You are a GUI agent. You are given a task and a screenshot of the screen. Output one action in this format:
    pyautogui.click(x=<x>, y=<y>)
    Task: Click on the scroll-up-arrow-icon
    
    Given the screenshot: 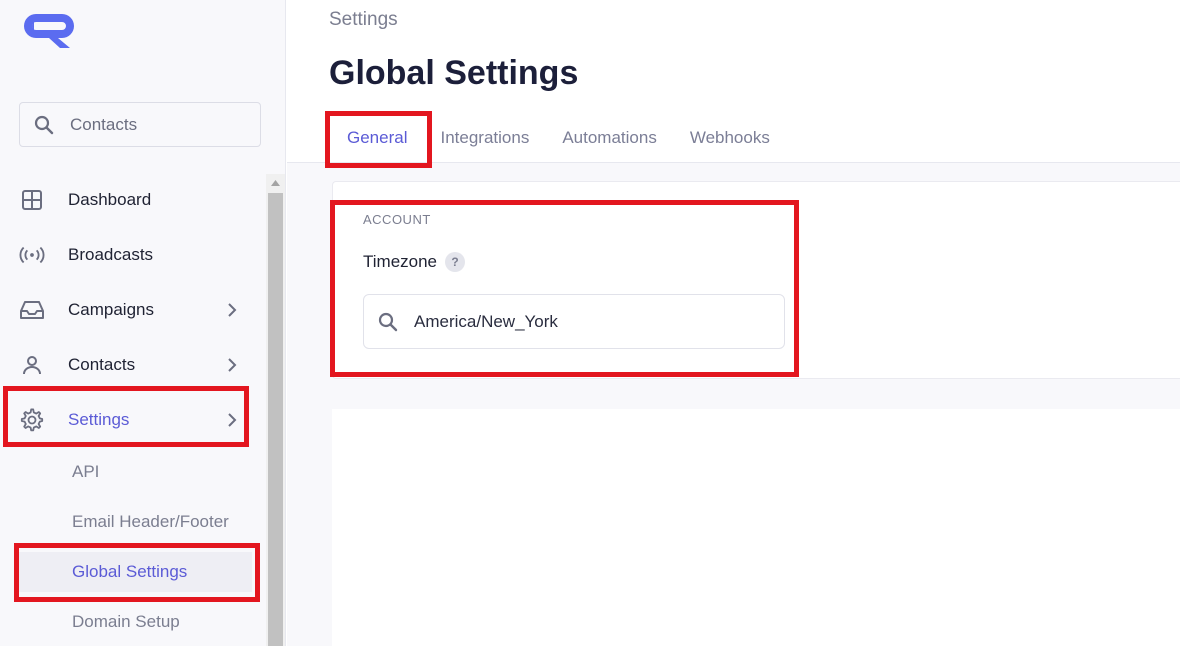 What is the action you would take?
    pyautogui.click(x=275, y=183)
    